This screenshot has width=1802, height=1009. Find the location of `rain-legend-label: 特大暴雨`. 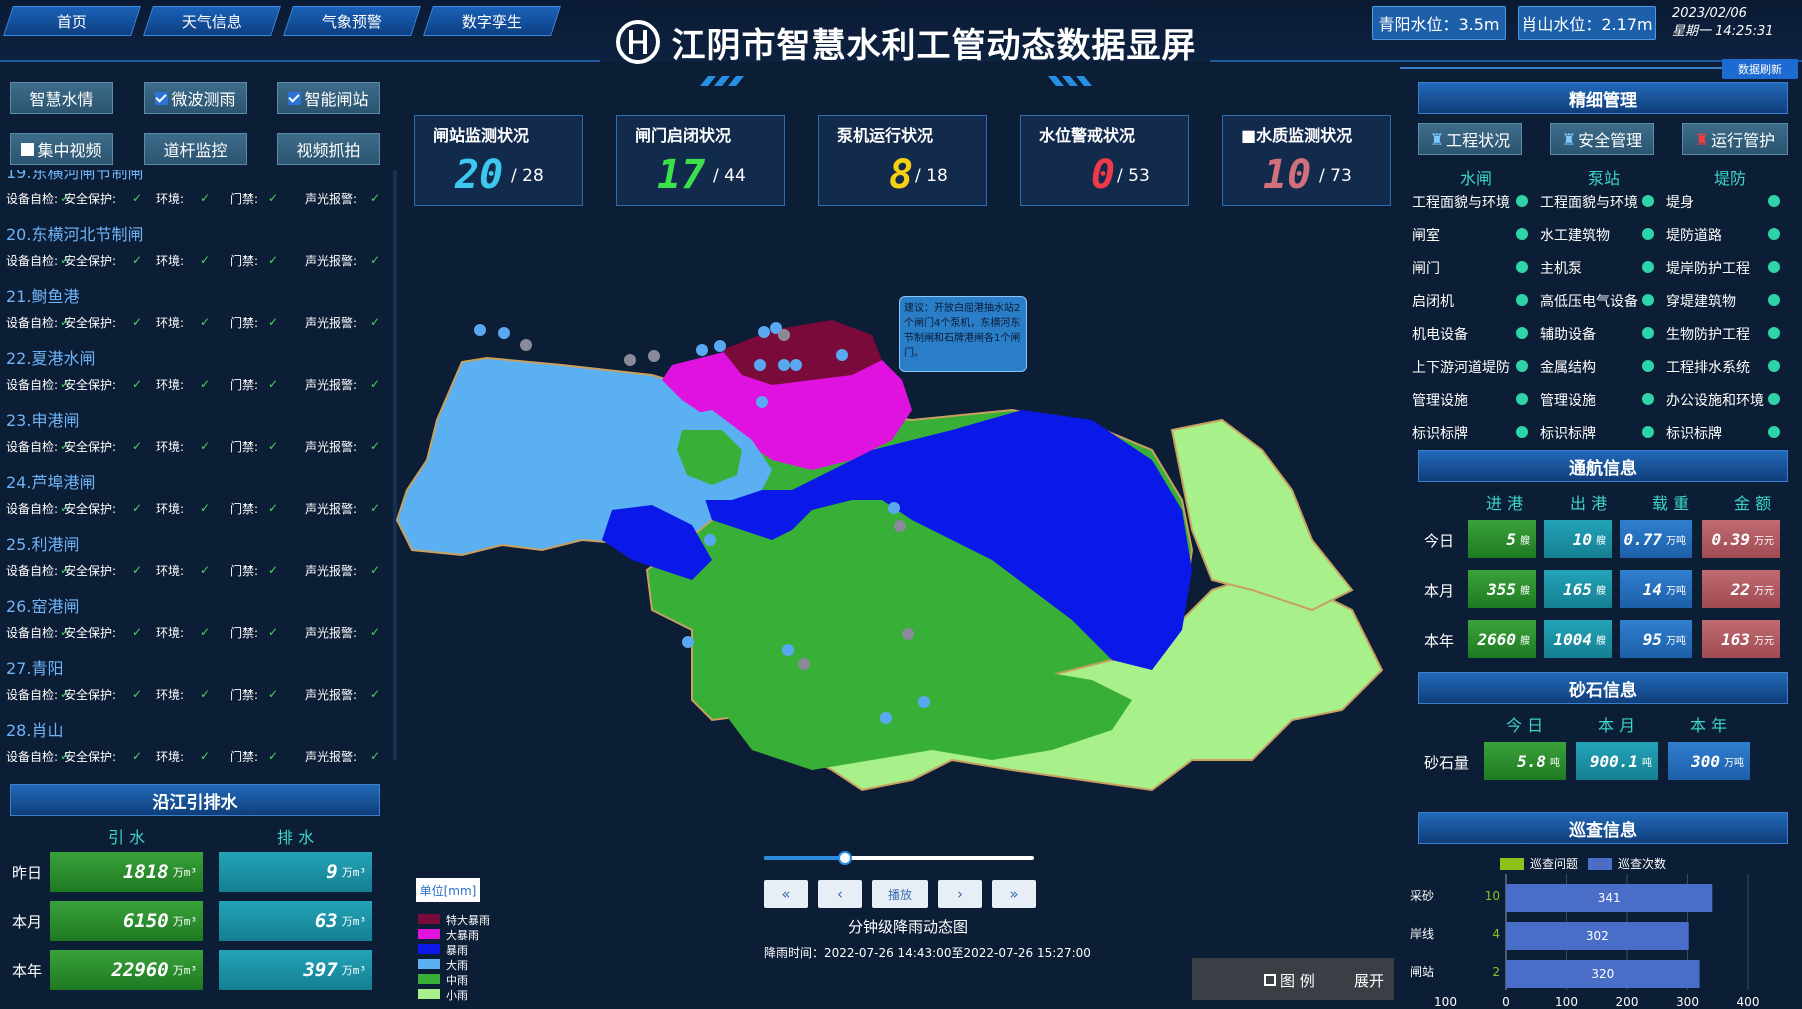

rain-legend-label: 特大暴雨 is located at coordinates (468, 920).